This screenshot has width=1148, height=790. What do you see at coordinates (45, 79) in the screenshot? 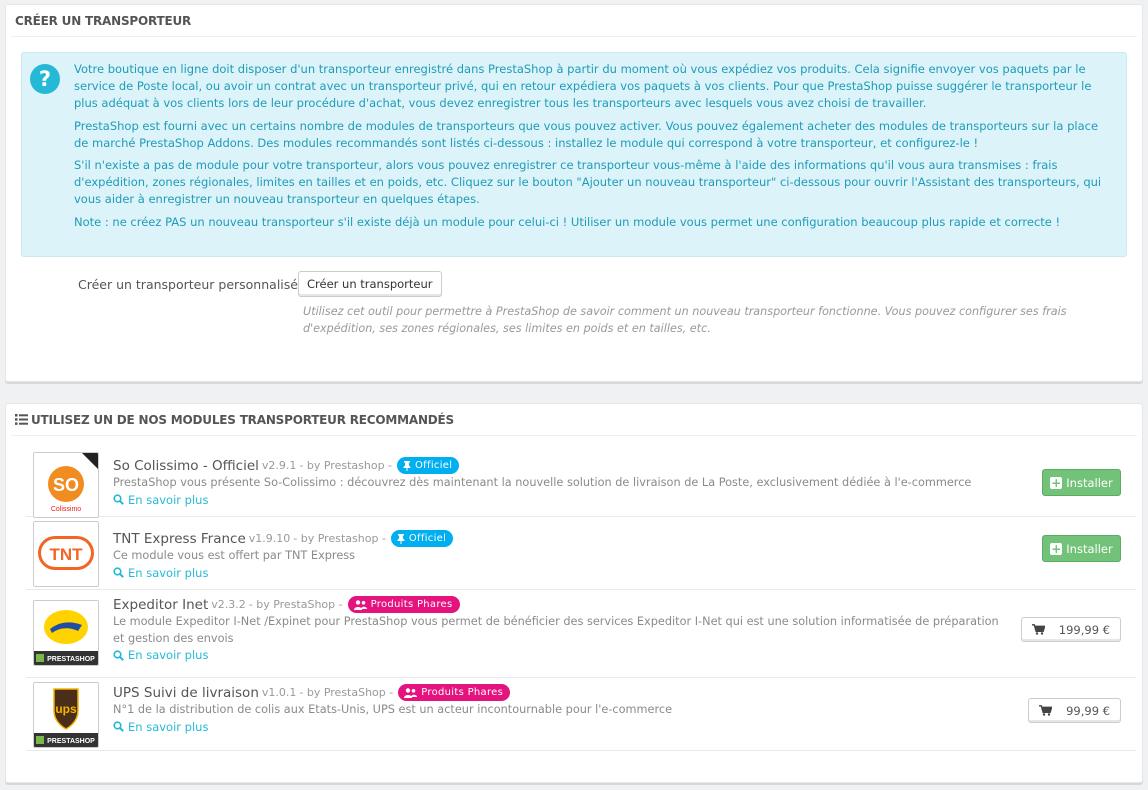
I see `question-icon: ?` at bounding box center [45, 79].